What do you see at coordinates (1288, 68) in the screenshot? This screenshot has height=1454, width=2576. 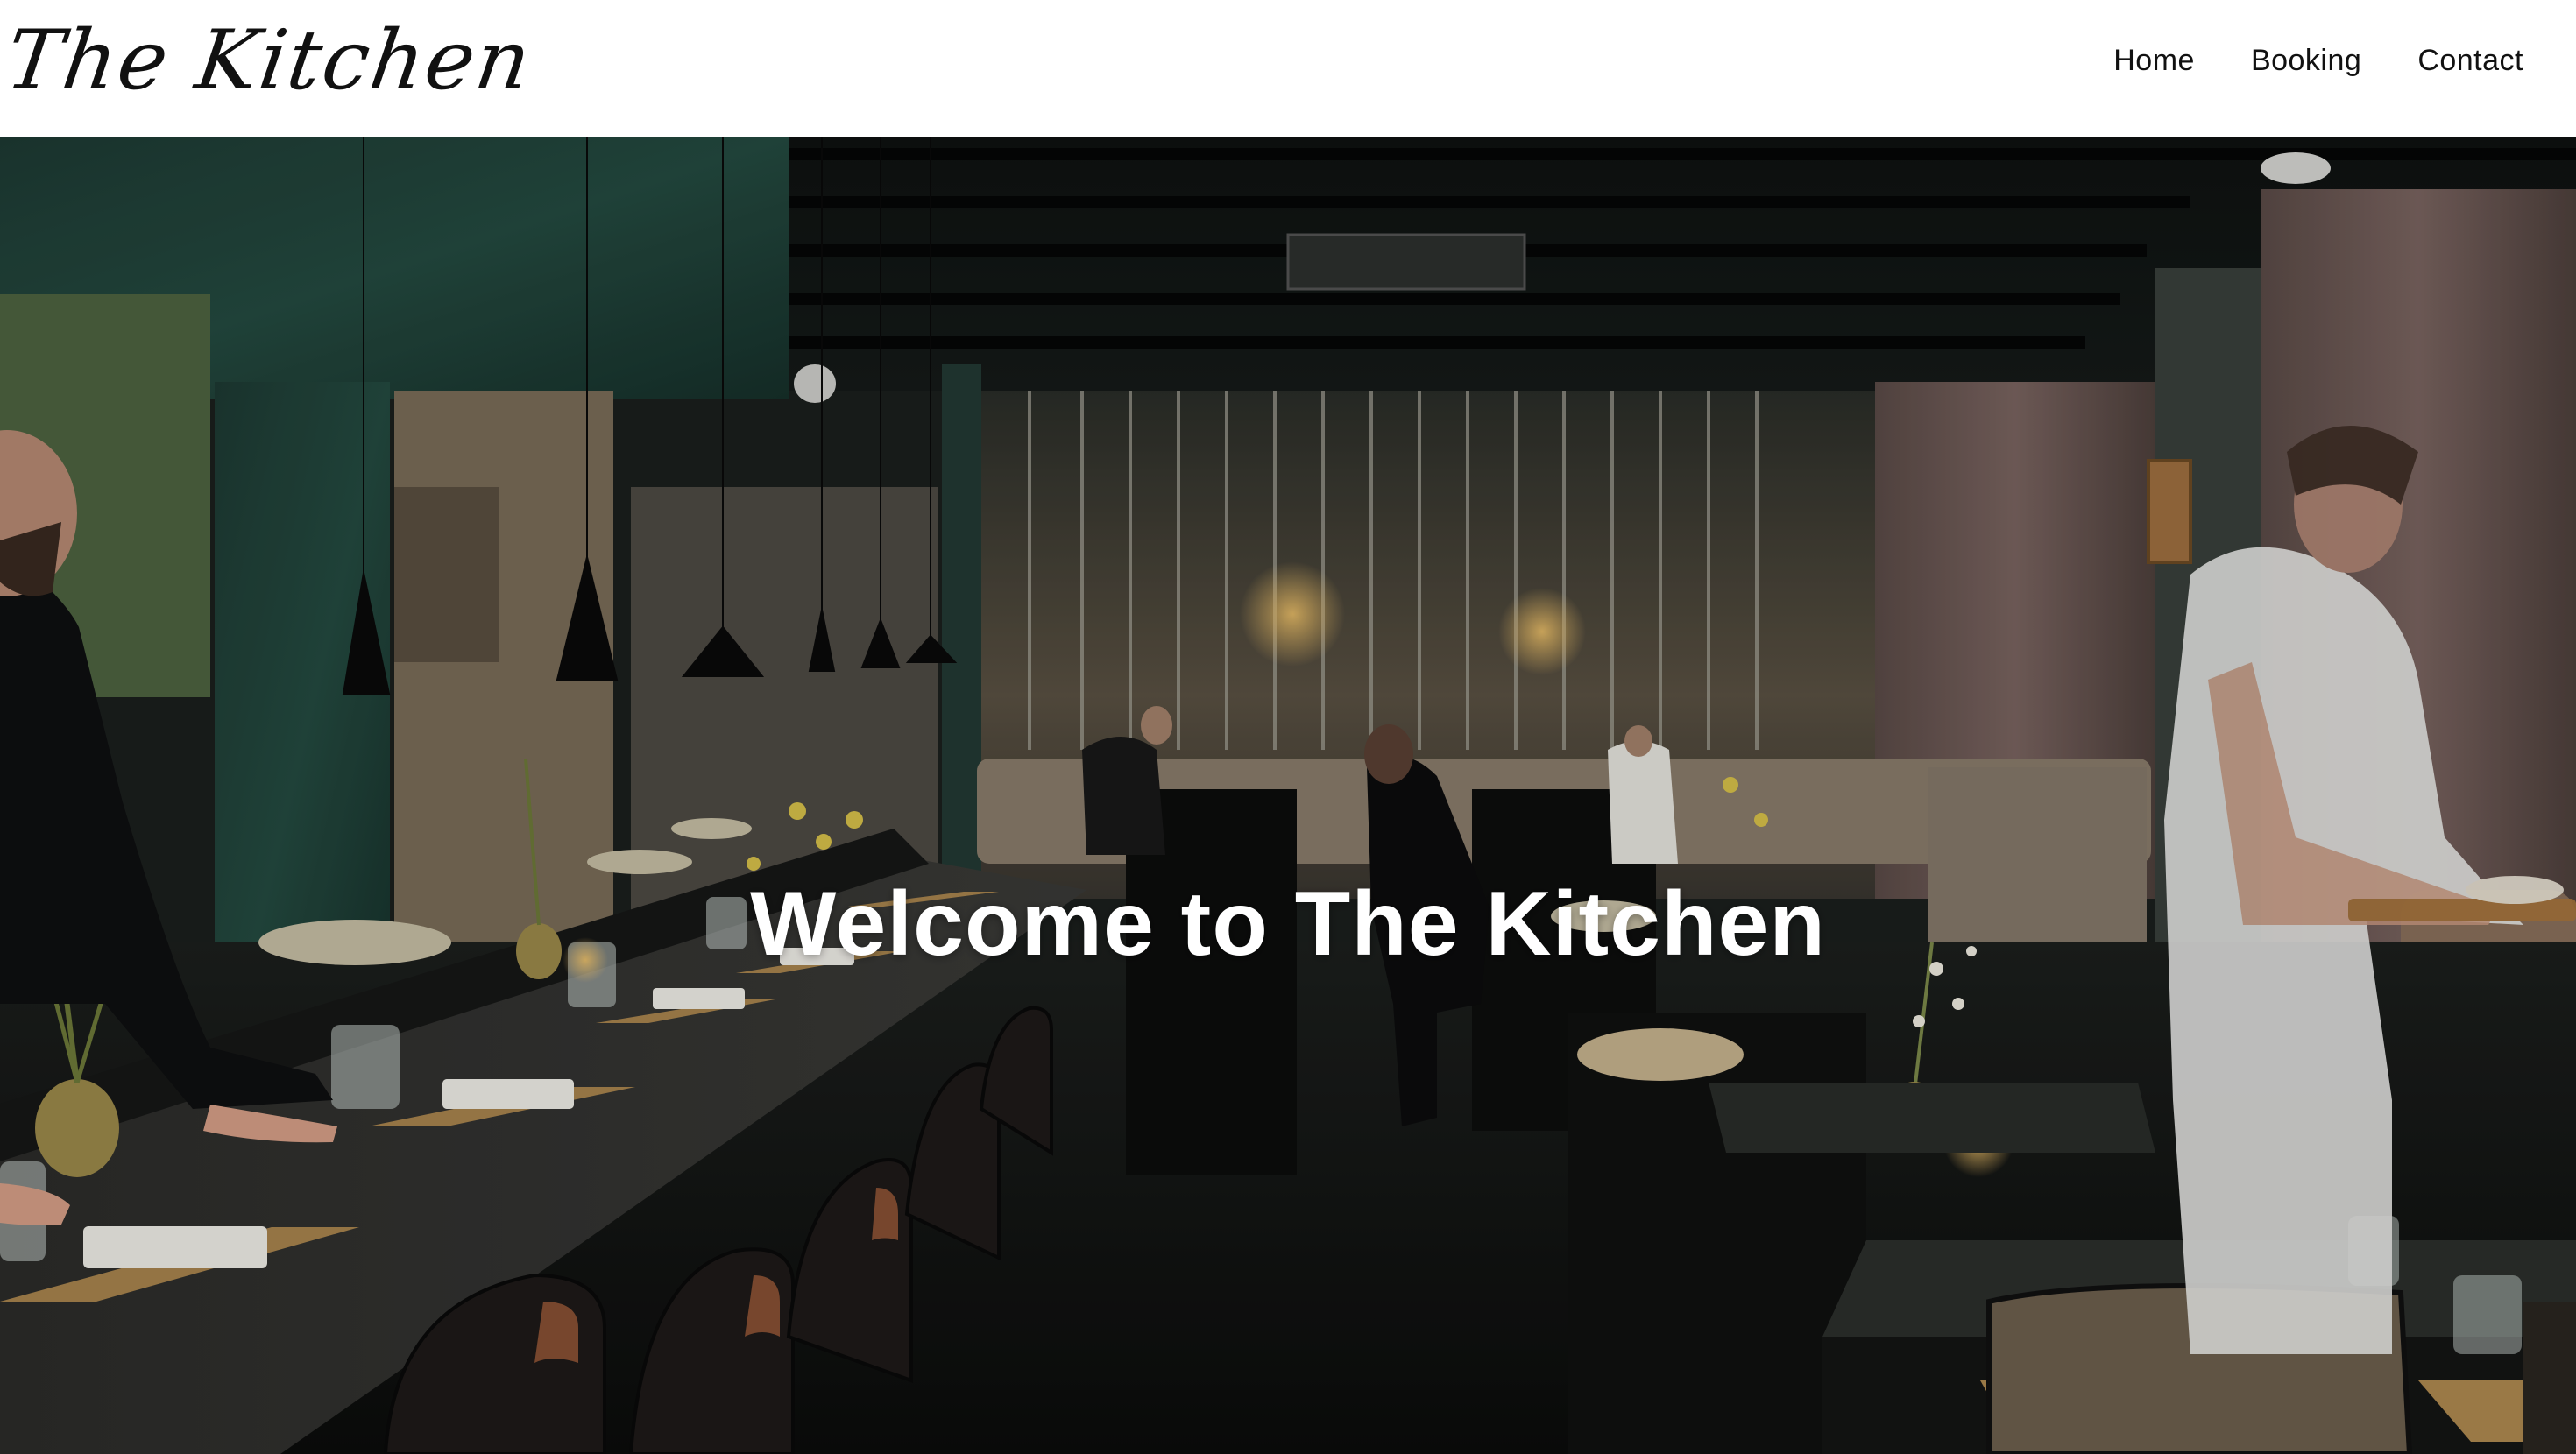 I see `site-header: The Kitchen Home Booking Contact` at bounding box center [1288, 68].